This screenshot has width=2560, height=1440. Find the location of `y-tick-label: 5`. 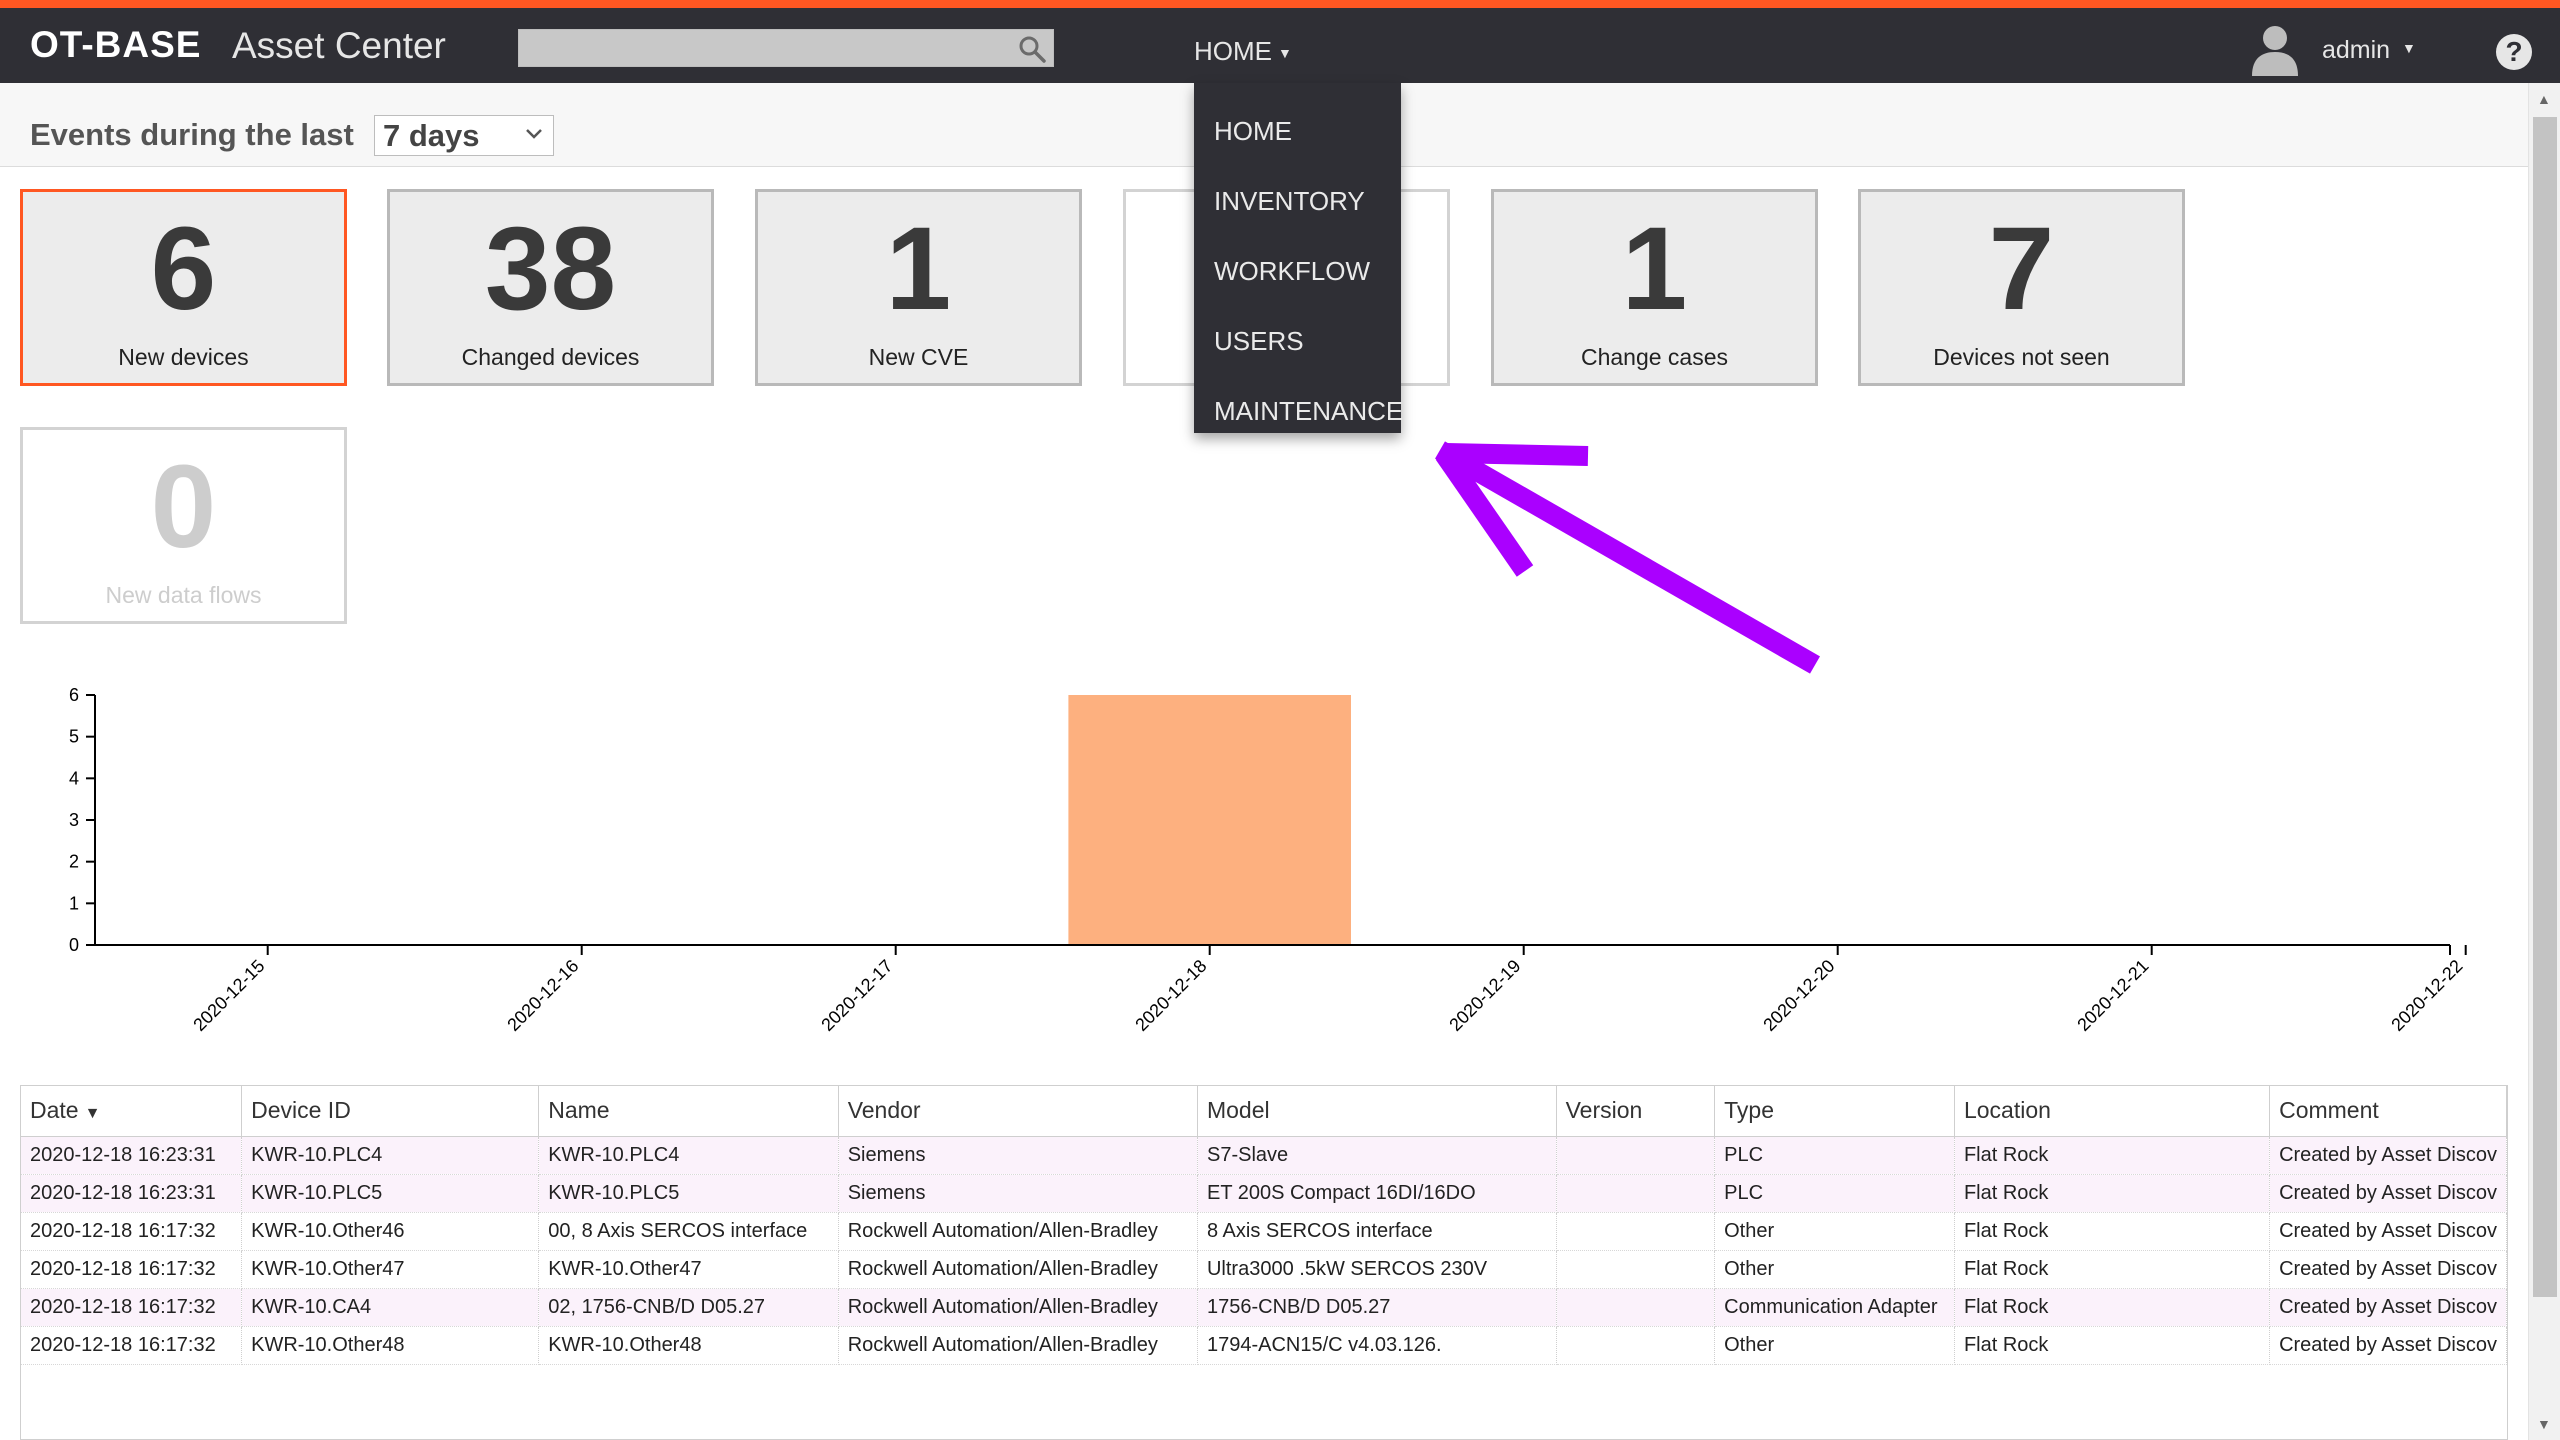

y-tick-label: 5 is located at coordinates (74, 737).